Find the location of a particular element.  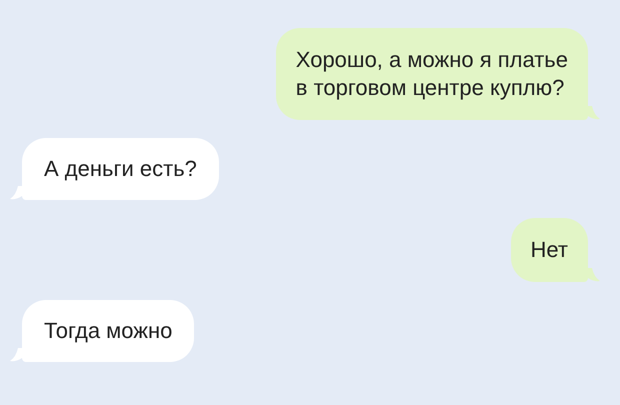

message-bubble: Нет is located at coordinates (549, 250).